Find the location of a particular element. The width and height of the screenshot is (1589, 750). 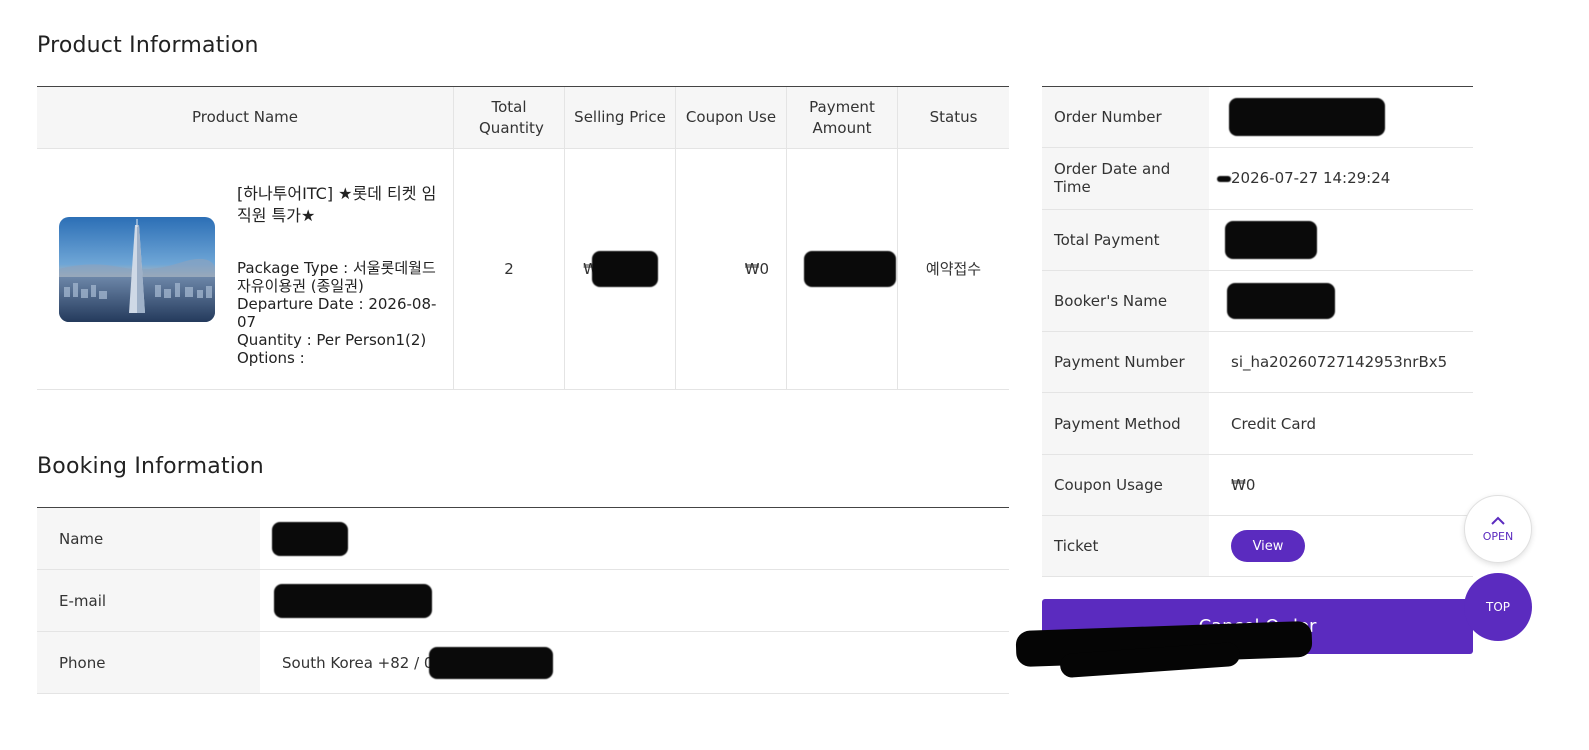

header-selling-price: Selling Price is located at coordinates (619, 117).